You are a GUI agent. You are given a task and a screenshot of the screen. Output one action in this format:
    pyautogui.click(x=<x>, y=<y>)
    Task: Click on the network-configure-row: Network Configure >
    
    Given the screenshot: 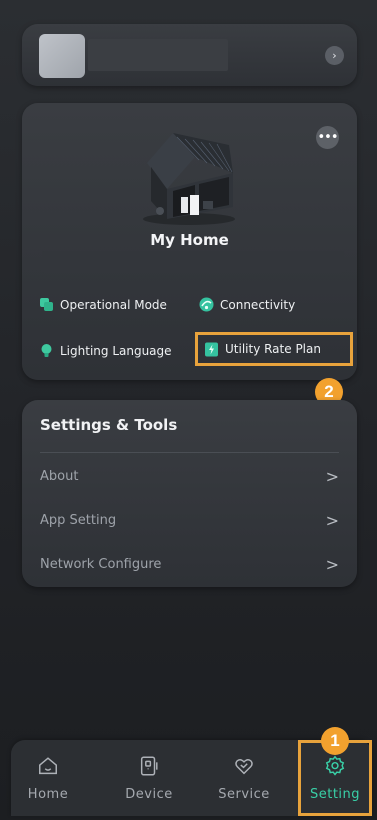 What is the action you would take?
    pyautogui.click(x=189, y=564)
    